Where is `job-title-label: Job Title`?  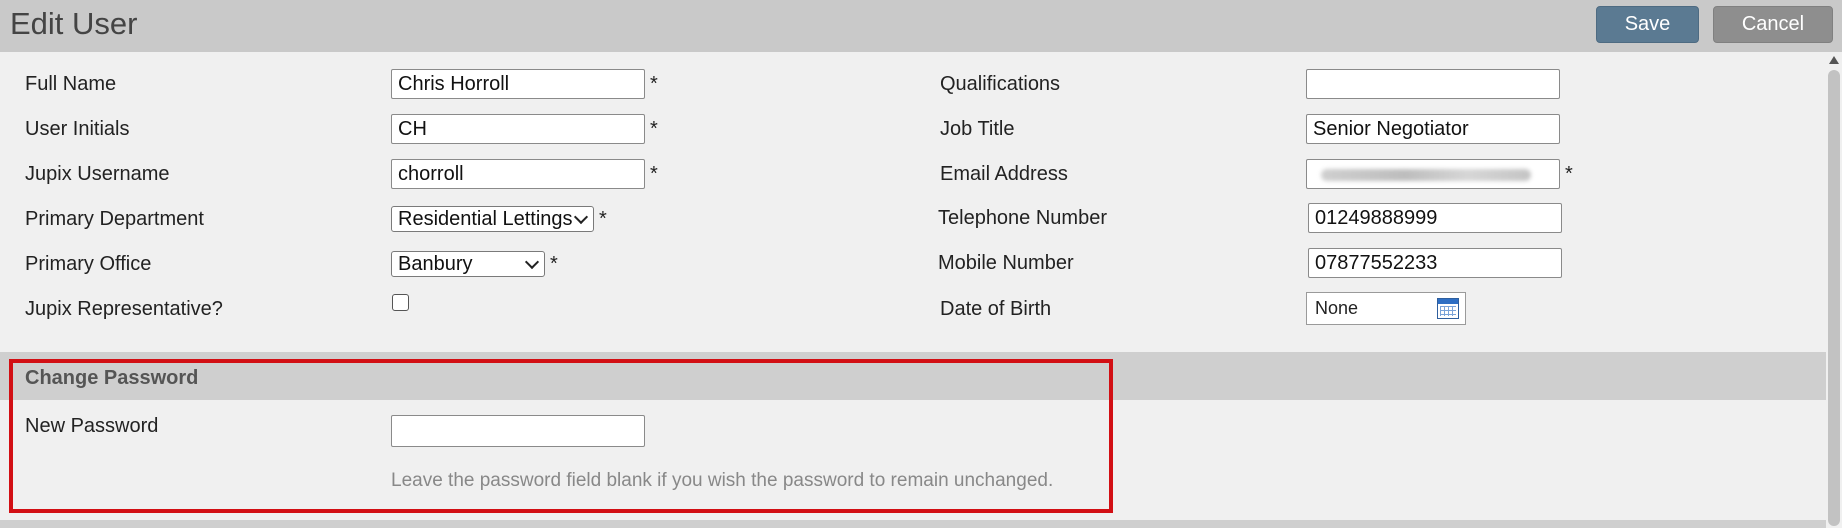
job-title-label: Job Title is located at coordinates (977, 129).